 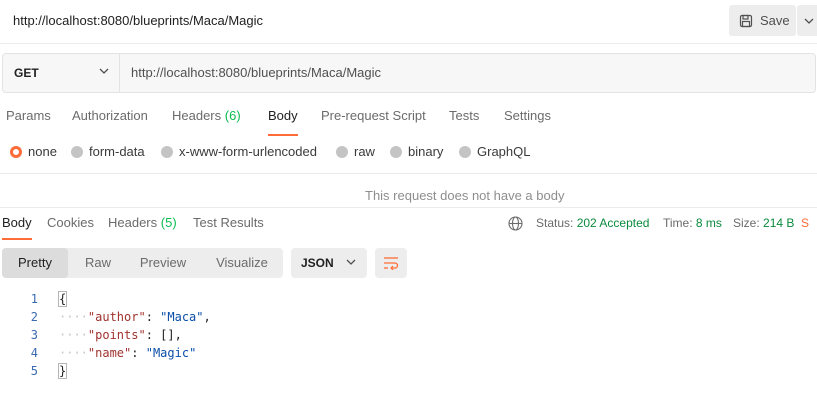 I want to click on tab-label: Test Results, so click(x=228, y=222).